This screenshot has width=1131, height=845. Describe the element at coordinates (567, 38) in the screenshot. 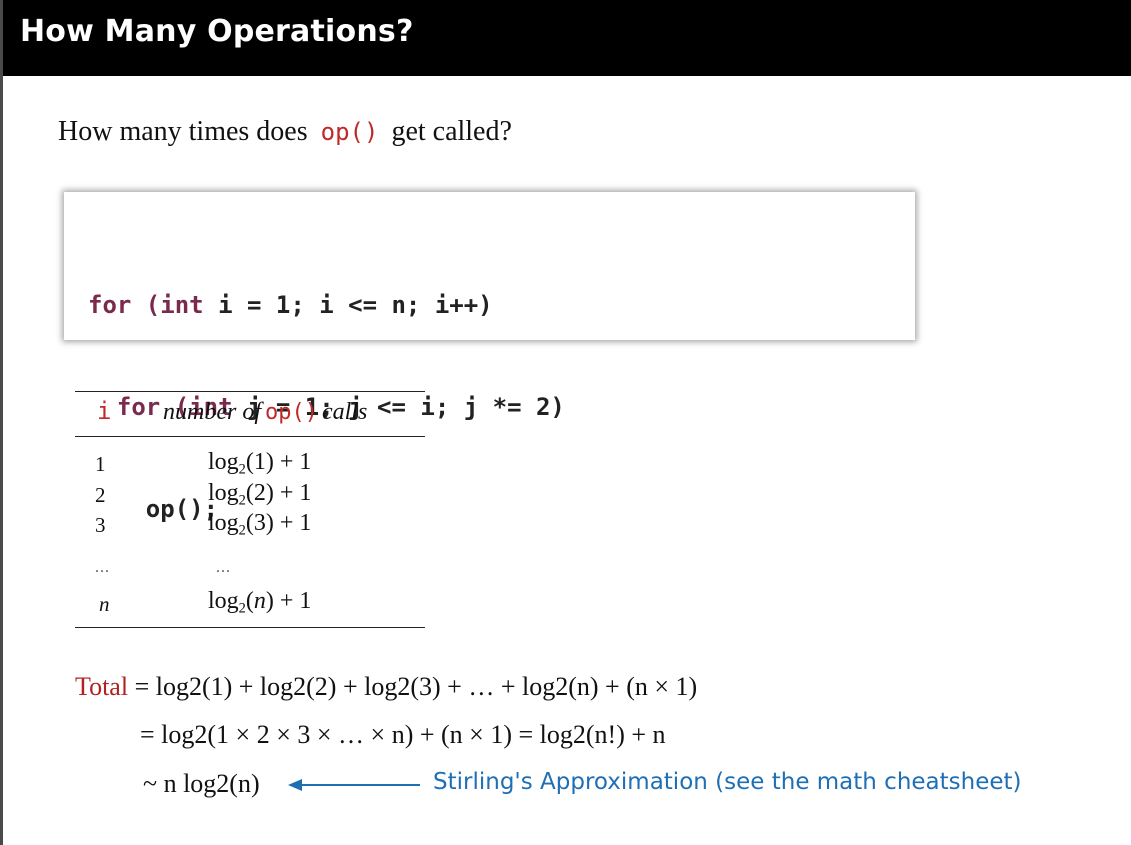

I see `slide-title-bar: How Many Operations?` at that location.